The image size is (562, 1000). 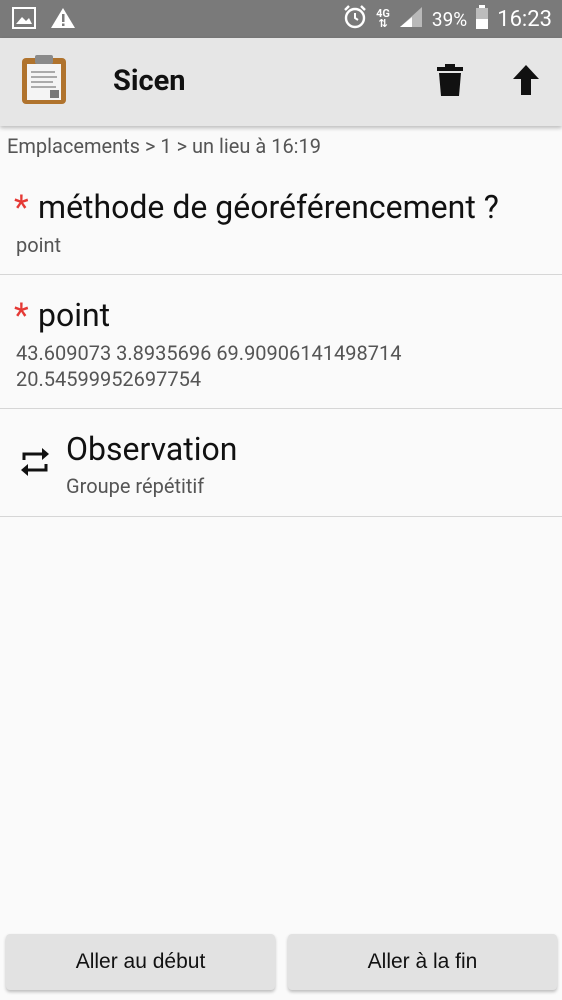 I want to click on group-title: Observation, so click(x=152, y=449).